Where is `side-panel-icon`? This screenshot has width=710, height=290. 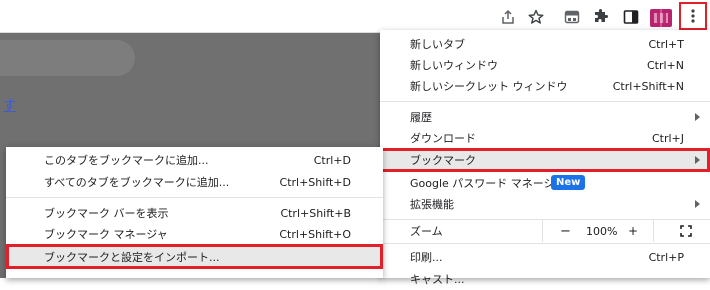 side-panel-icon is located at coordinates (631, 17).